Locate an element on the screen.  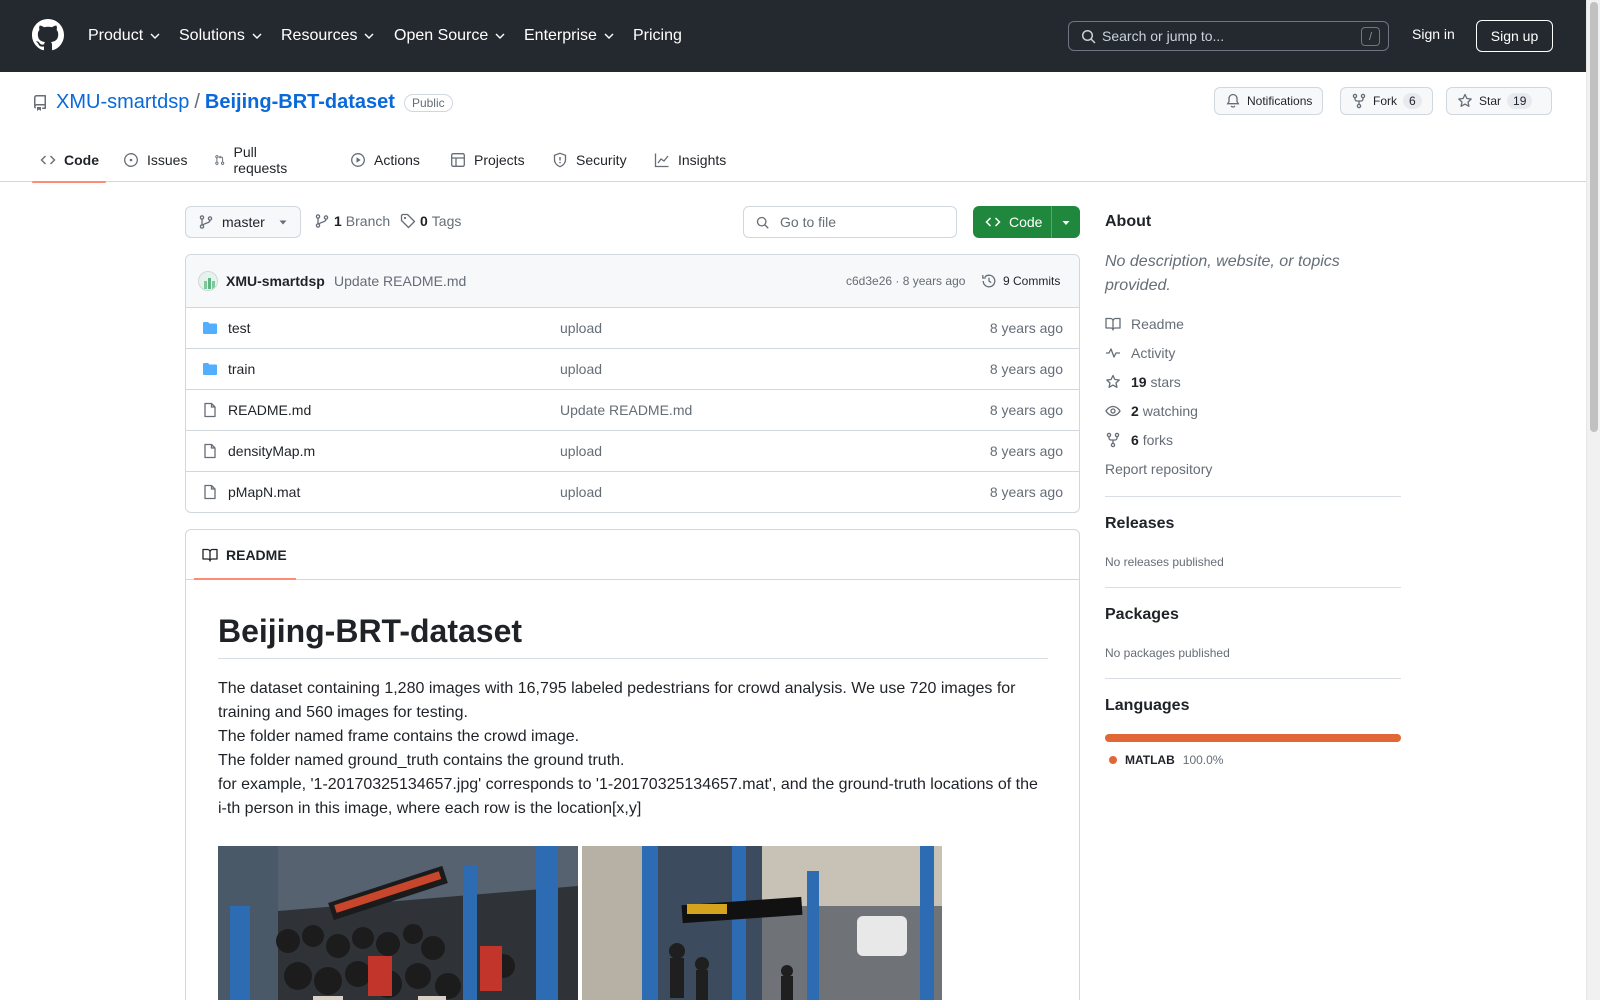
branches-link: 1 Branch is located at coordinates (352, 221).